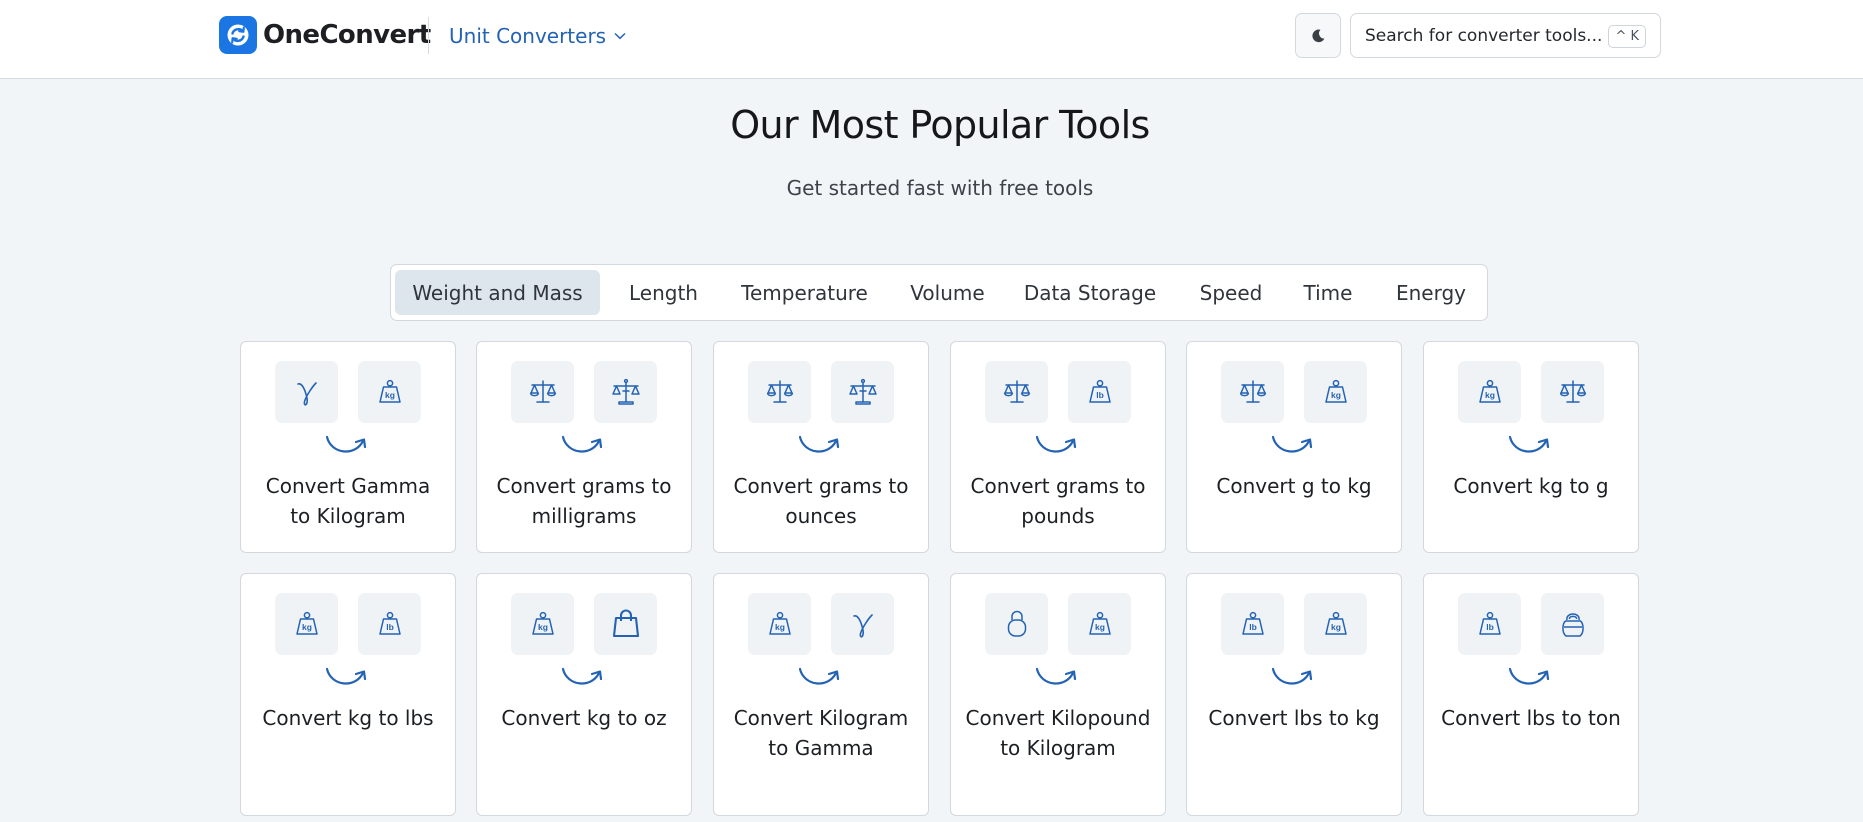 The image size is (1863, 822). I want to click on tool-card: Convert Kilogram to Gamma, so click(821, 694).